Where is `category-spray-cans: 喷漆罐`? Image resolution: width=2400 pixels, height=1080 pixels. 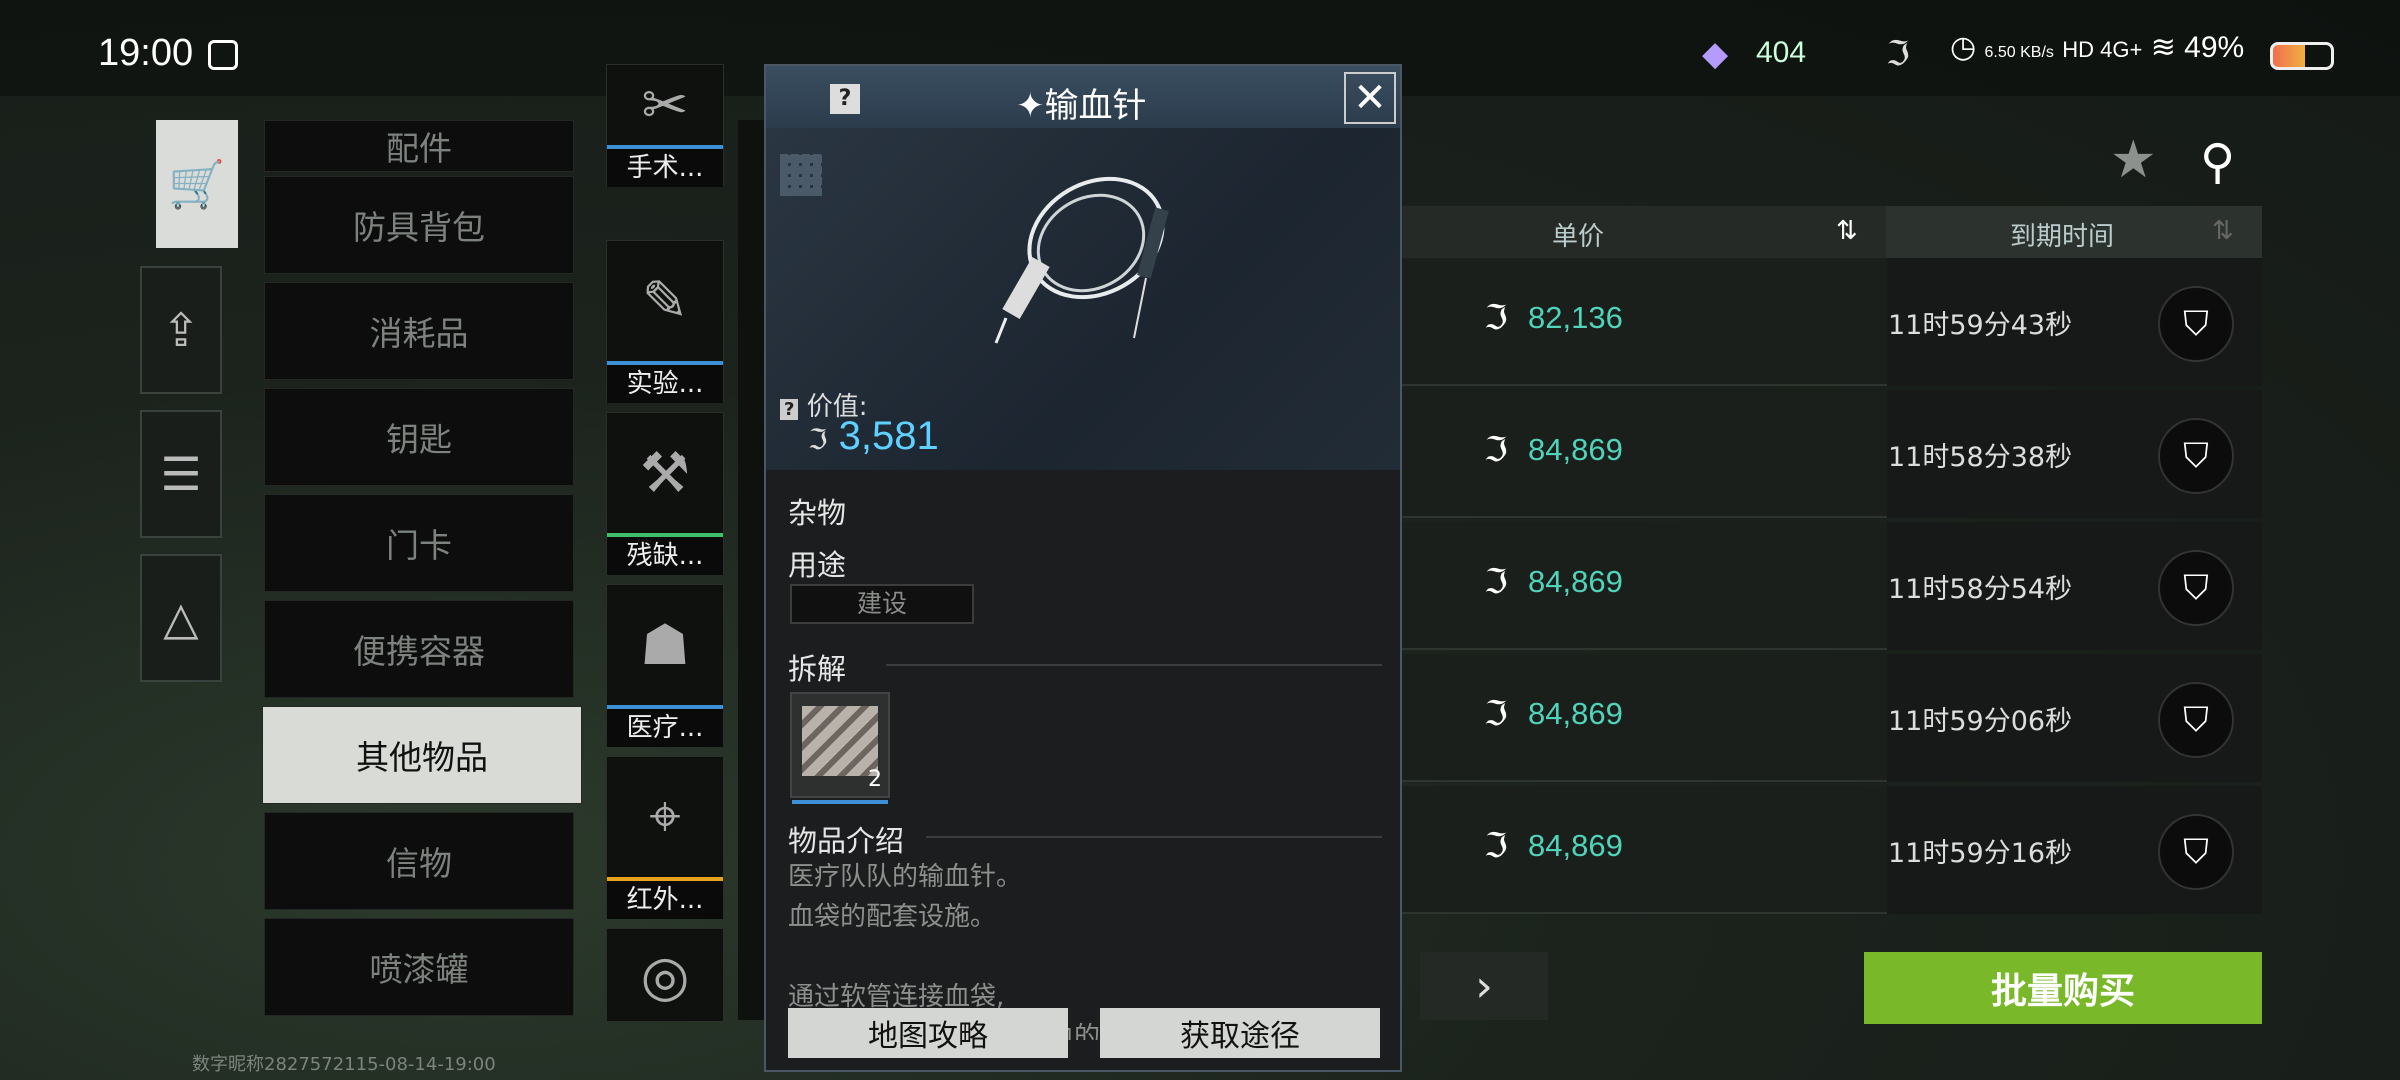 category-spray-cans: 喷漆罐 is located at coordinates (419, 967).